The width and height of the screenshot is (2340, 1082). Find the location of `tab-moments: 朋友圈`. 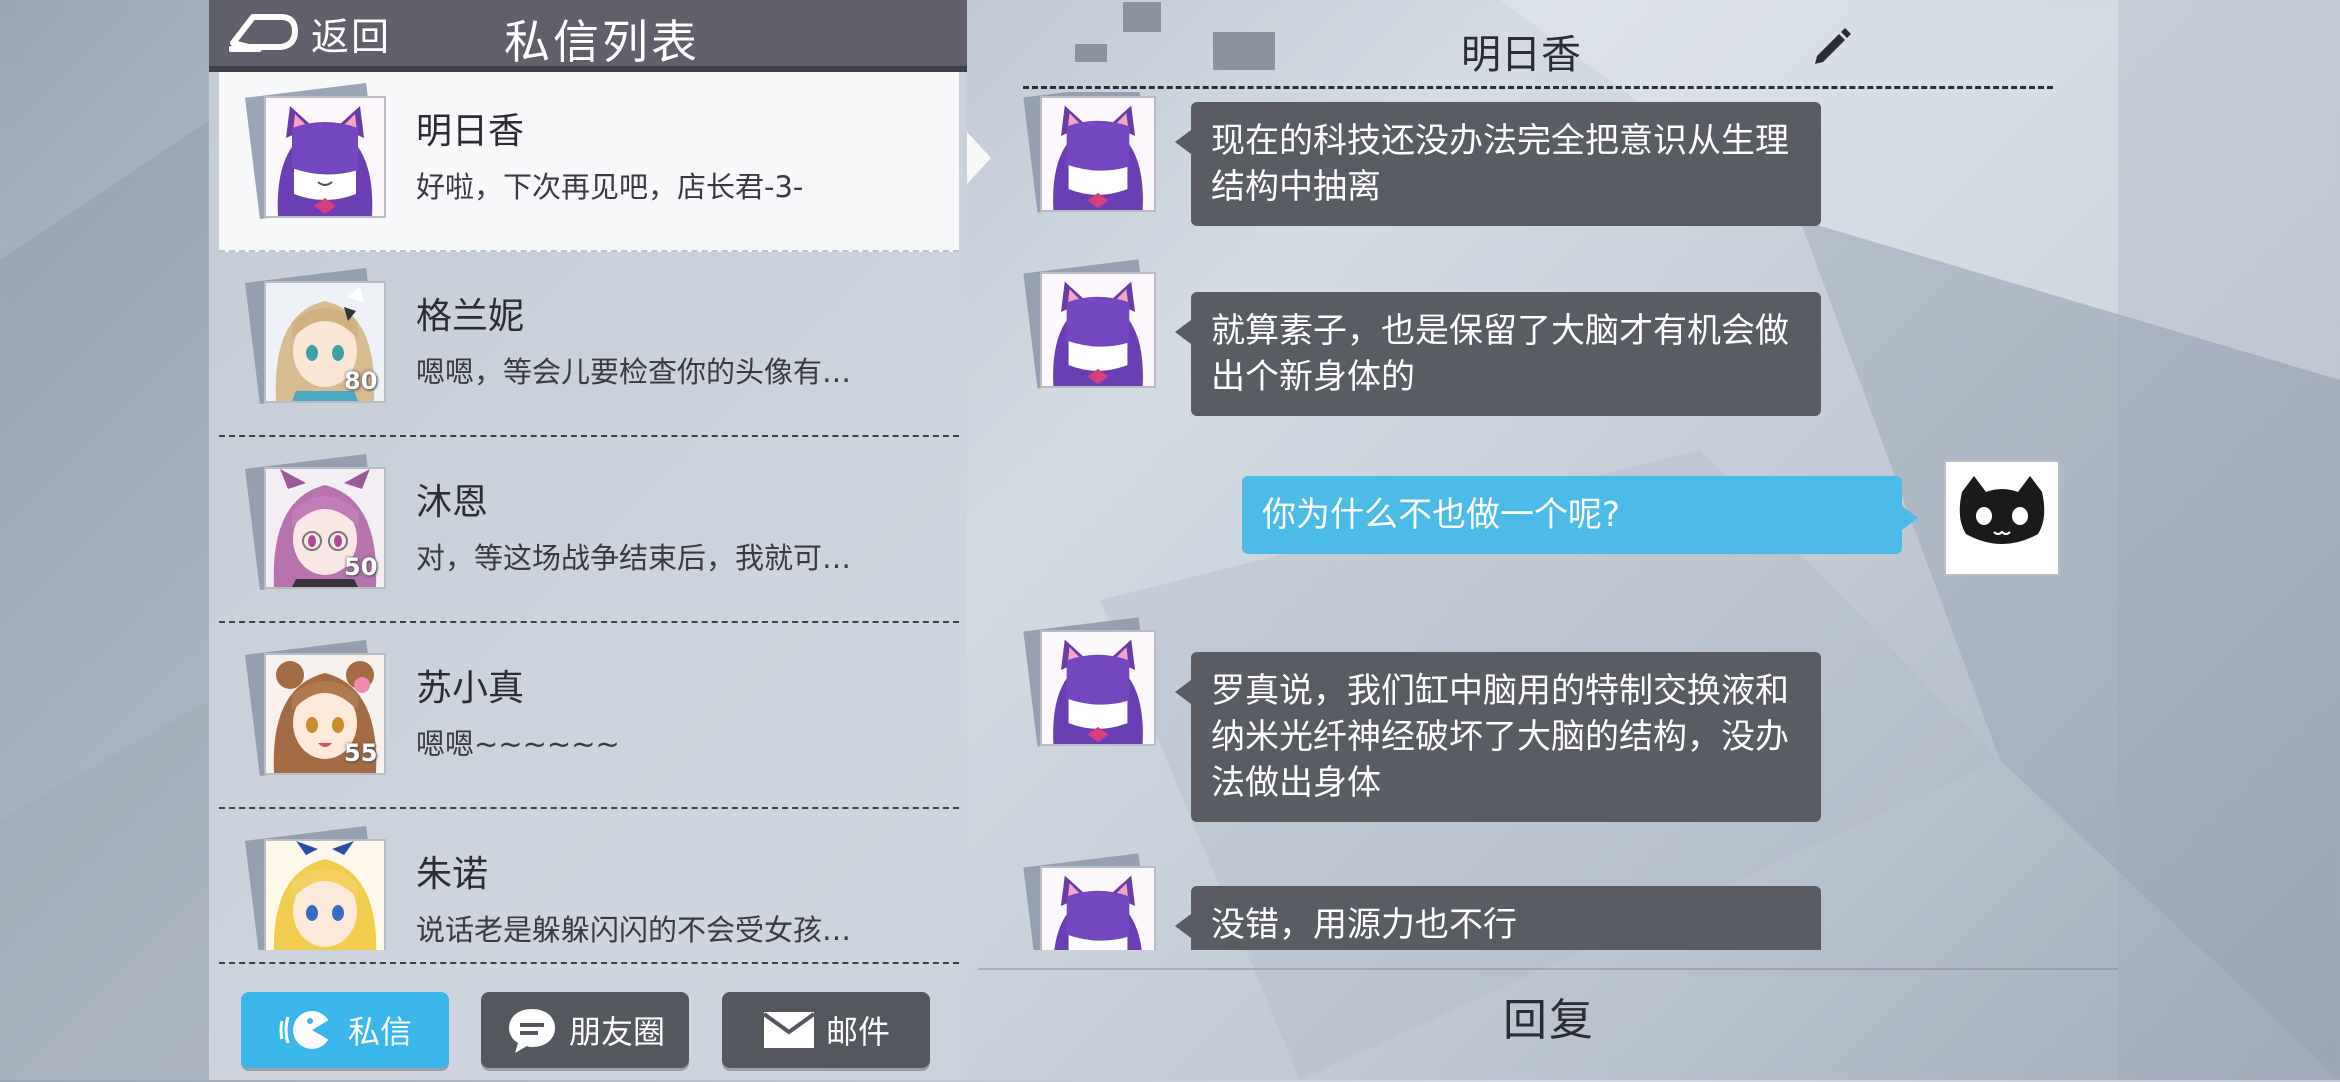

tab-moments: 朋友圈 is located at coordinates (585, 1030).